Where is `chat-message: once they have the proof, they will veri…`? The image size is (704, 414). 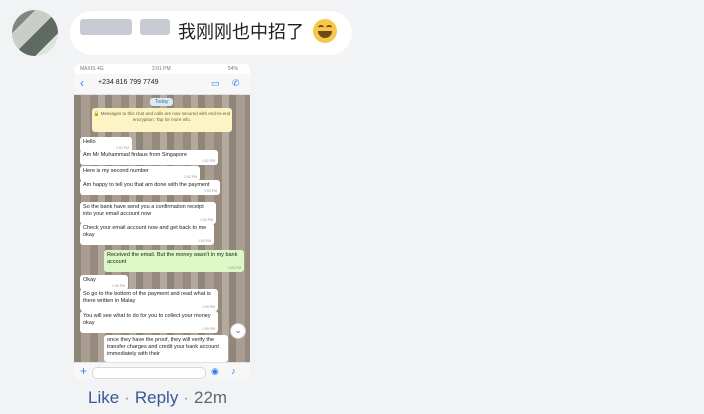 chat-message: once they have the proof, they will veri… is located at coordinates (166, 348).